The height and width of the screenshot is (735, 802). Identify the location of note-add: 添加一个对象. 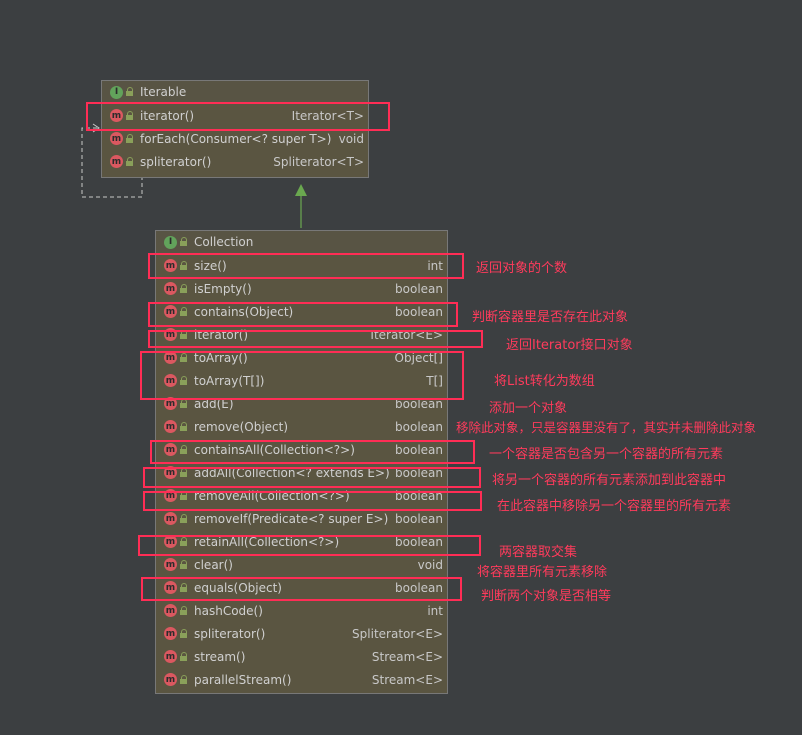
(528, 408).